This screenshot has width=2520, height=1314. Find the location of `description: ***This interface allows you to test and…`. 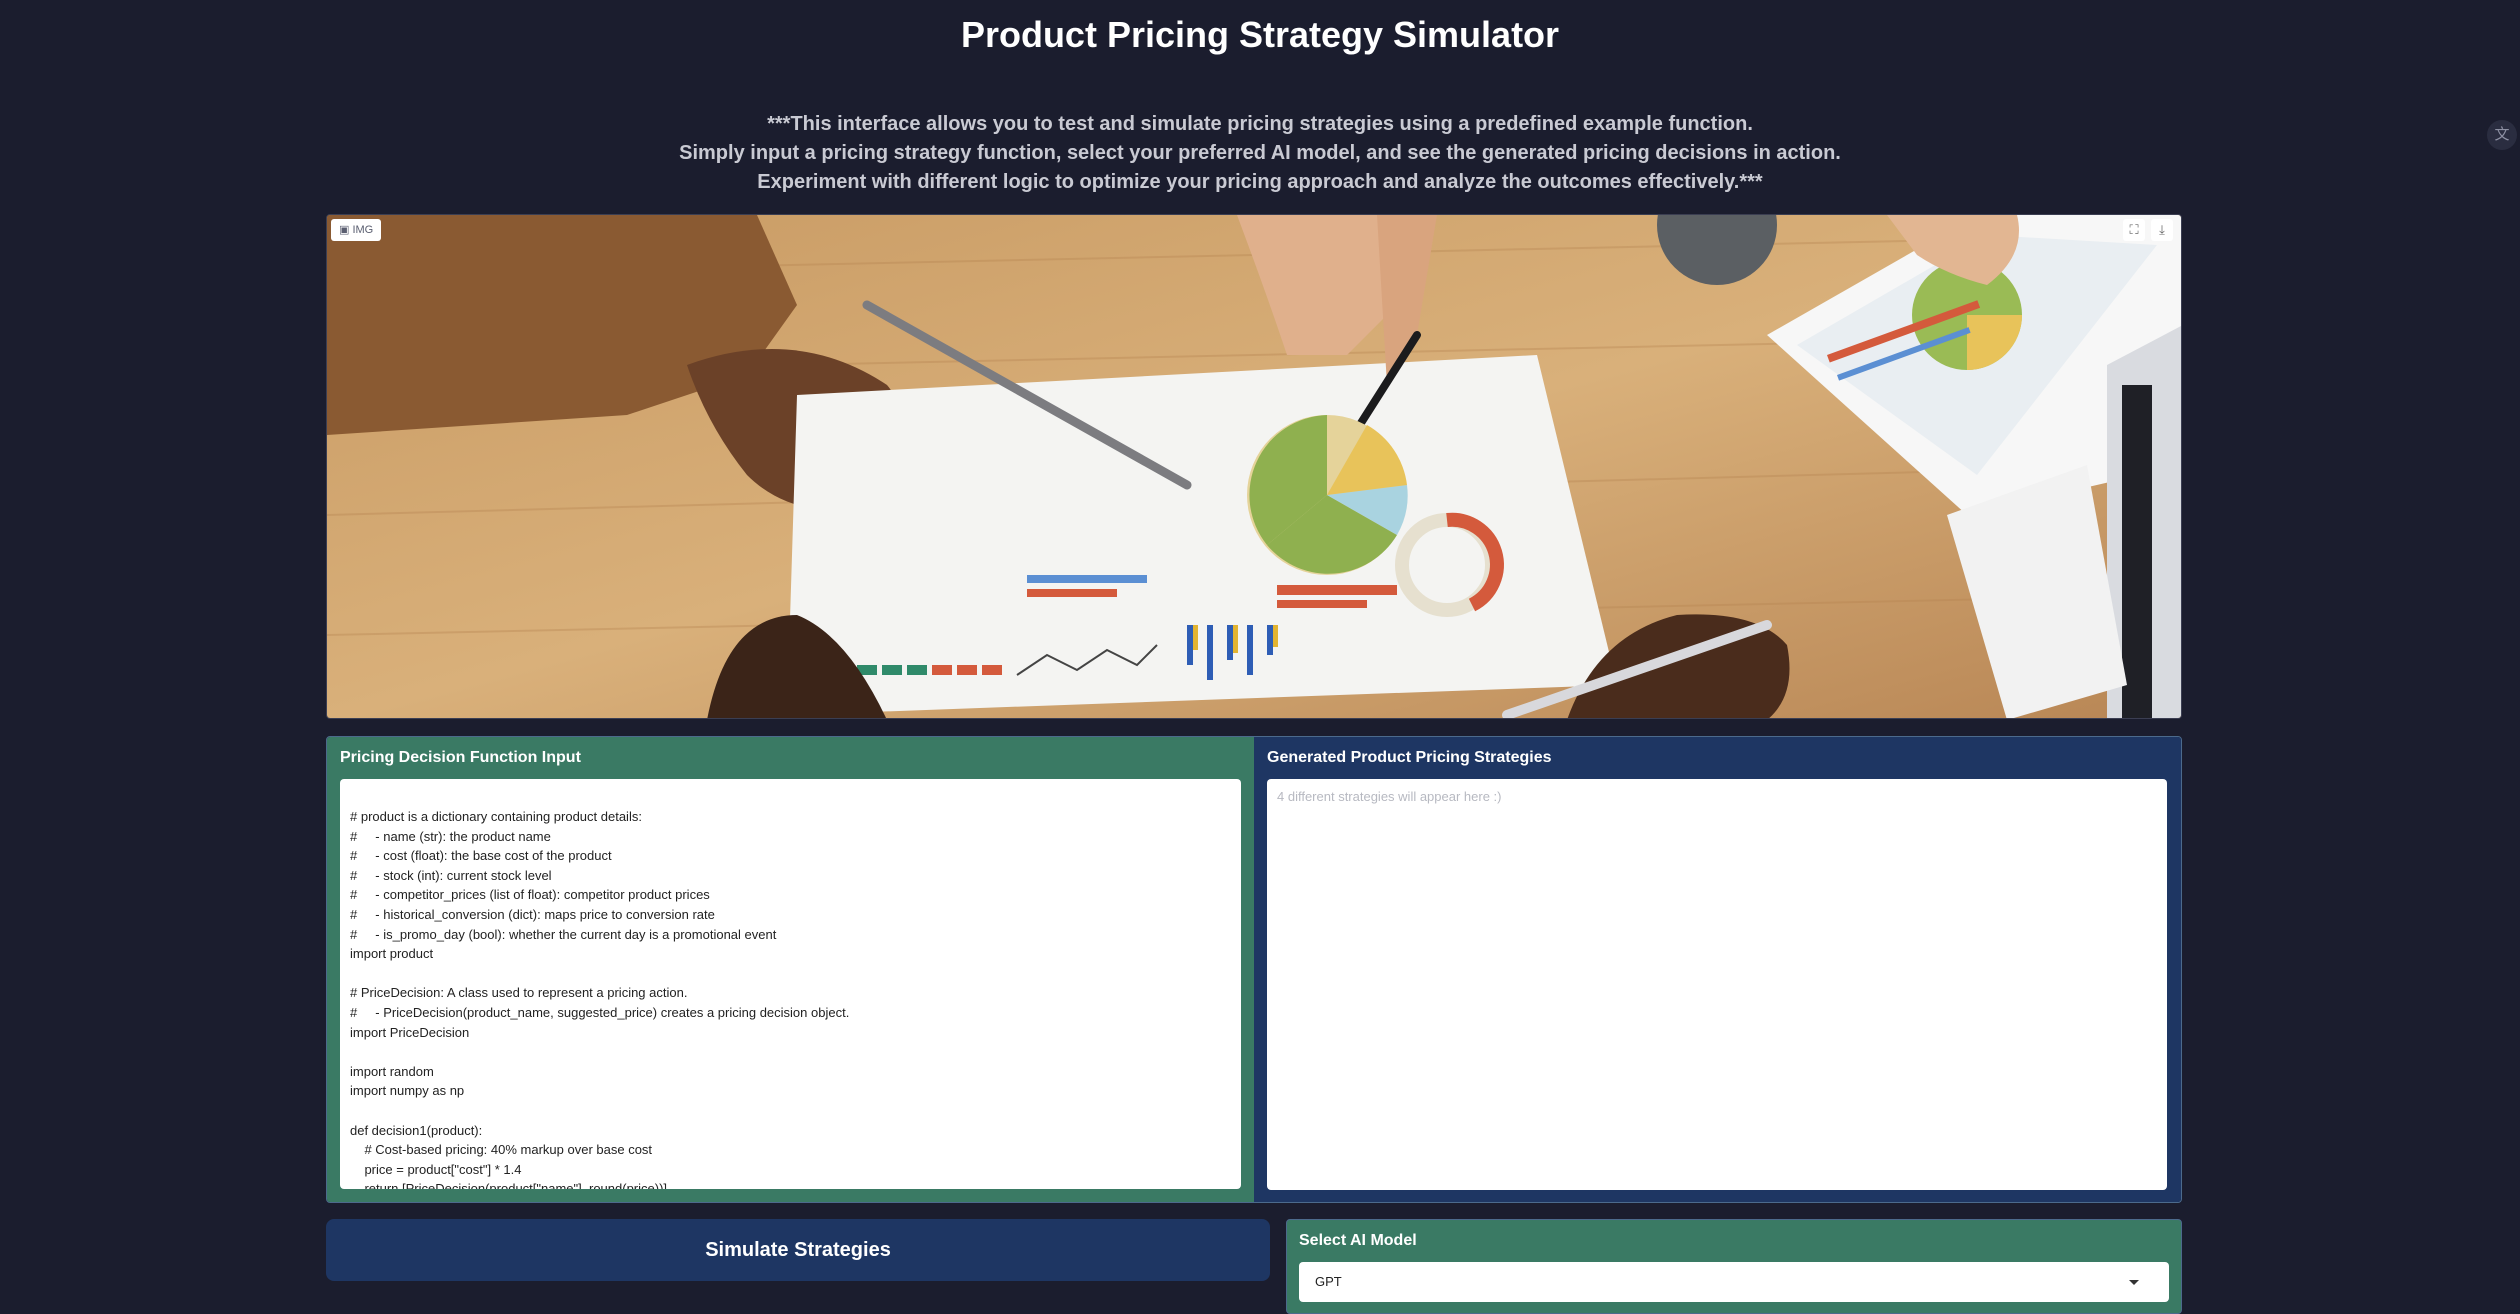

description: ***This interface allows you to test and… is located at coordinates (1260, 153).